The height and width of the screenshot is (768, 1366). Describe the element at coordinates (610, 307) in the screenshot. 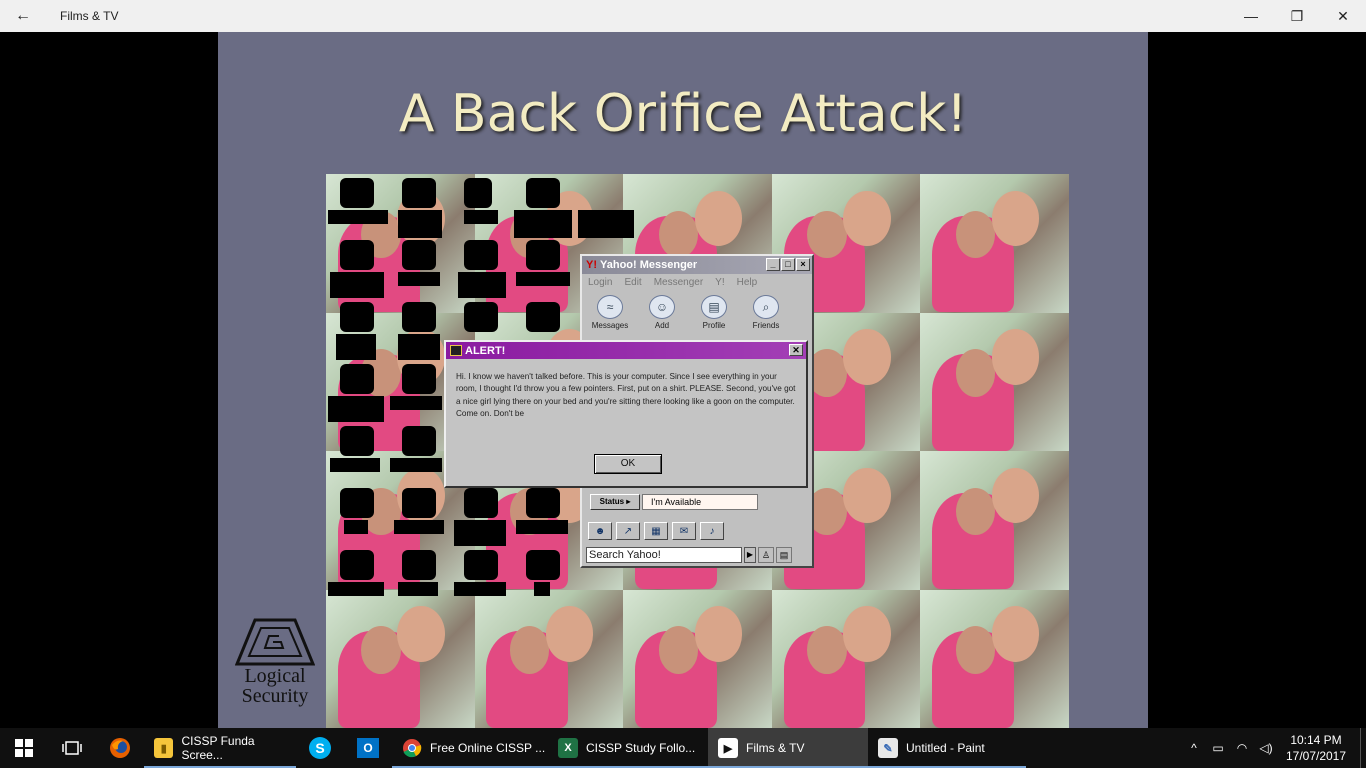

I see `messages-icon: ≈` at that location.